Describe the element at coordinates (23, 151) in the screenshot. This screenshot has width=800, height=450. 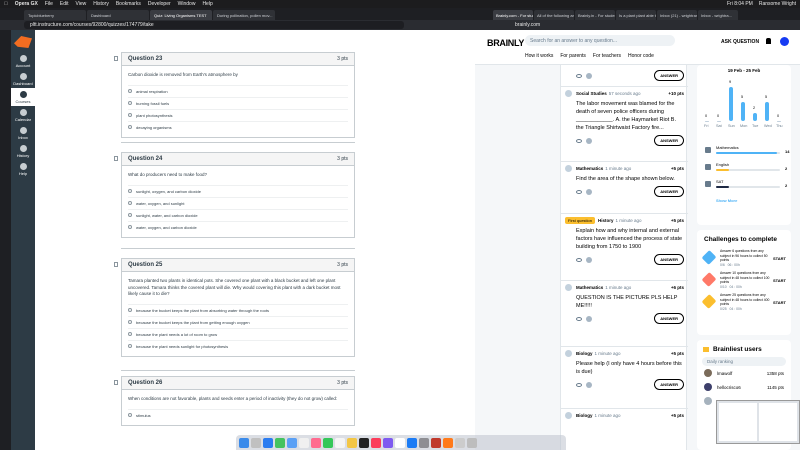
I see `nav-history: History` at that location.